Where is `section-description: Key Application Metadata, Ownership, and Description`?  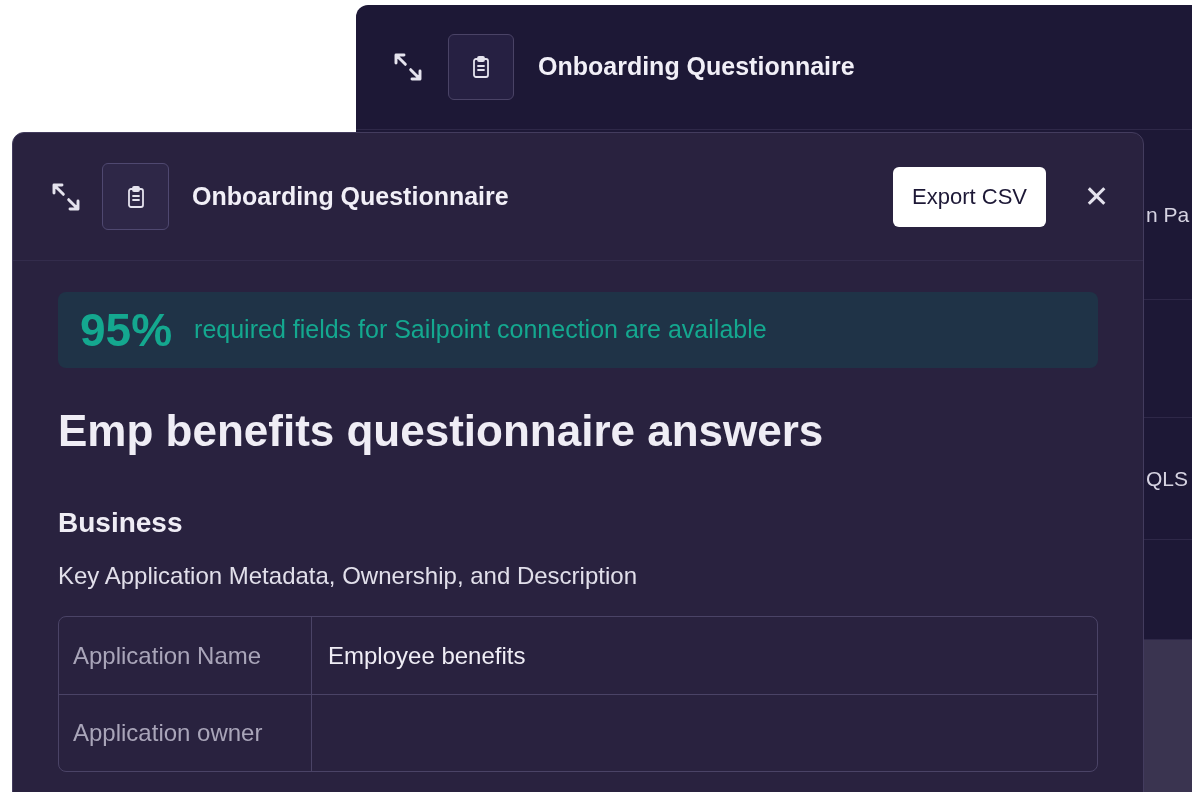 section-description: Key Application Metadata, Ownership, and Description is located at coordinates (348, 576).